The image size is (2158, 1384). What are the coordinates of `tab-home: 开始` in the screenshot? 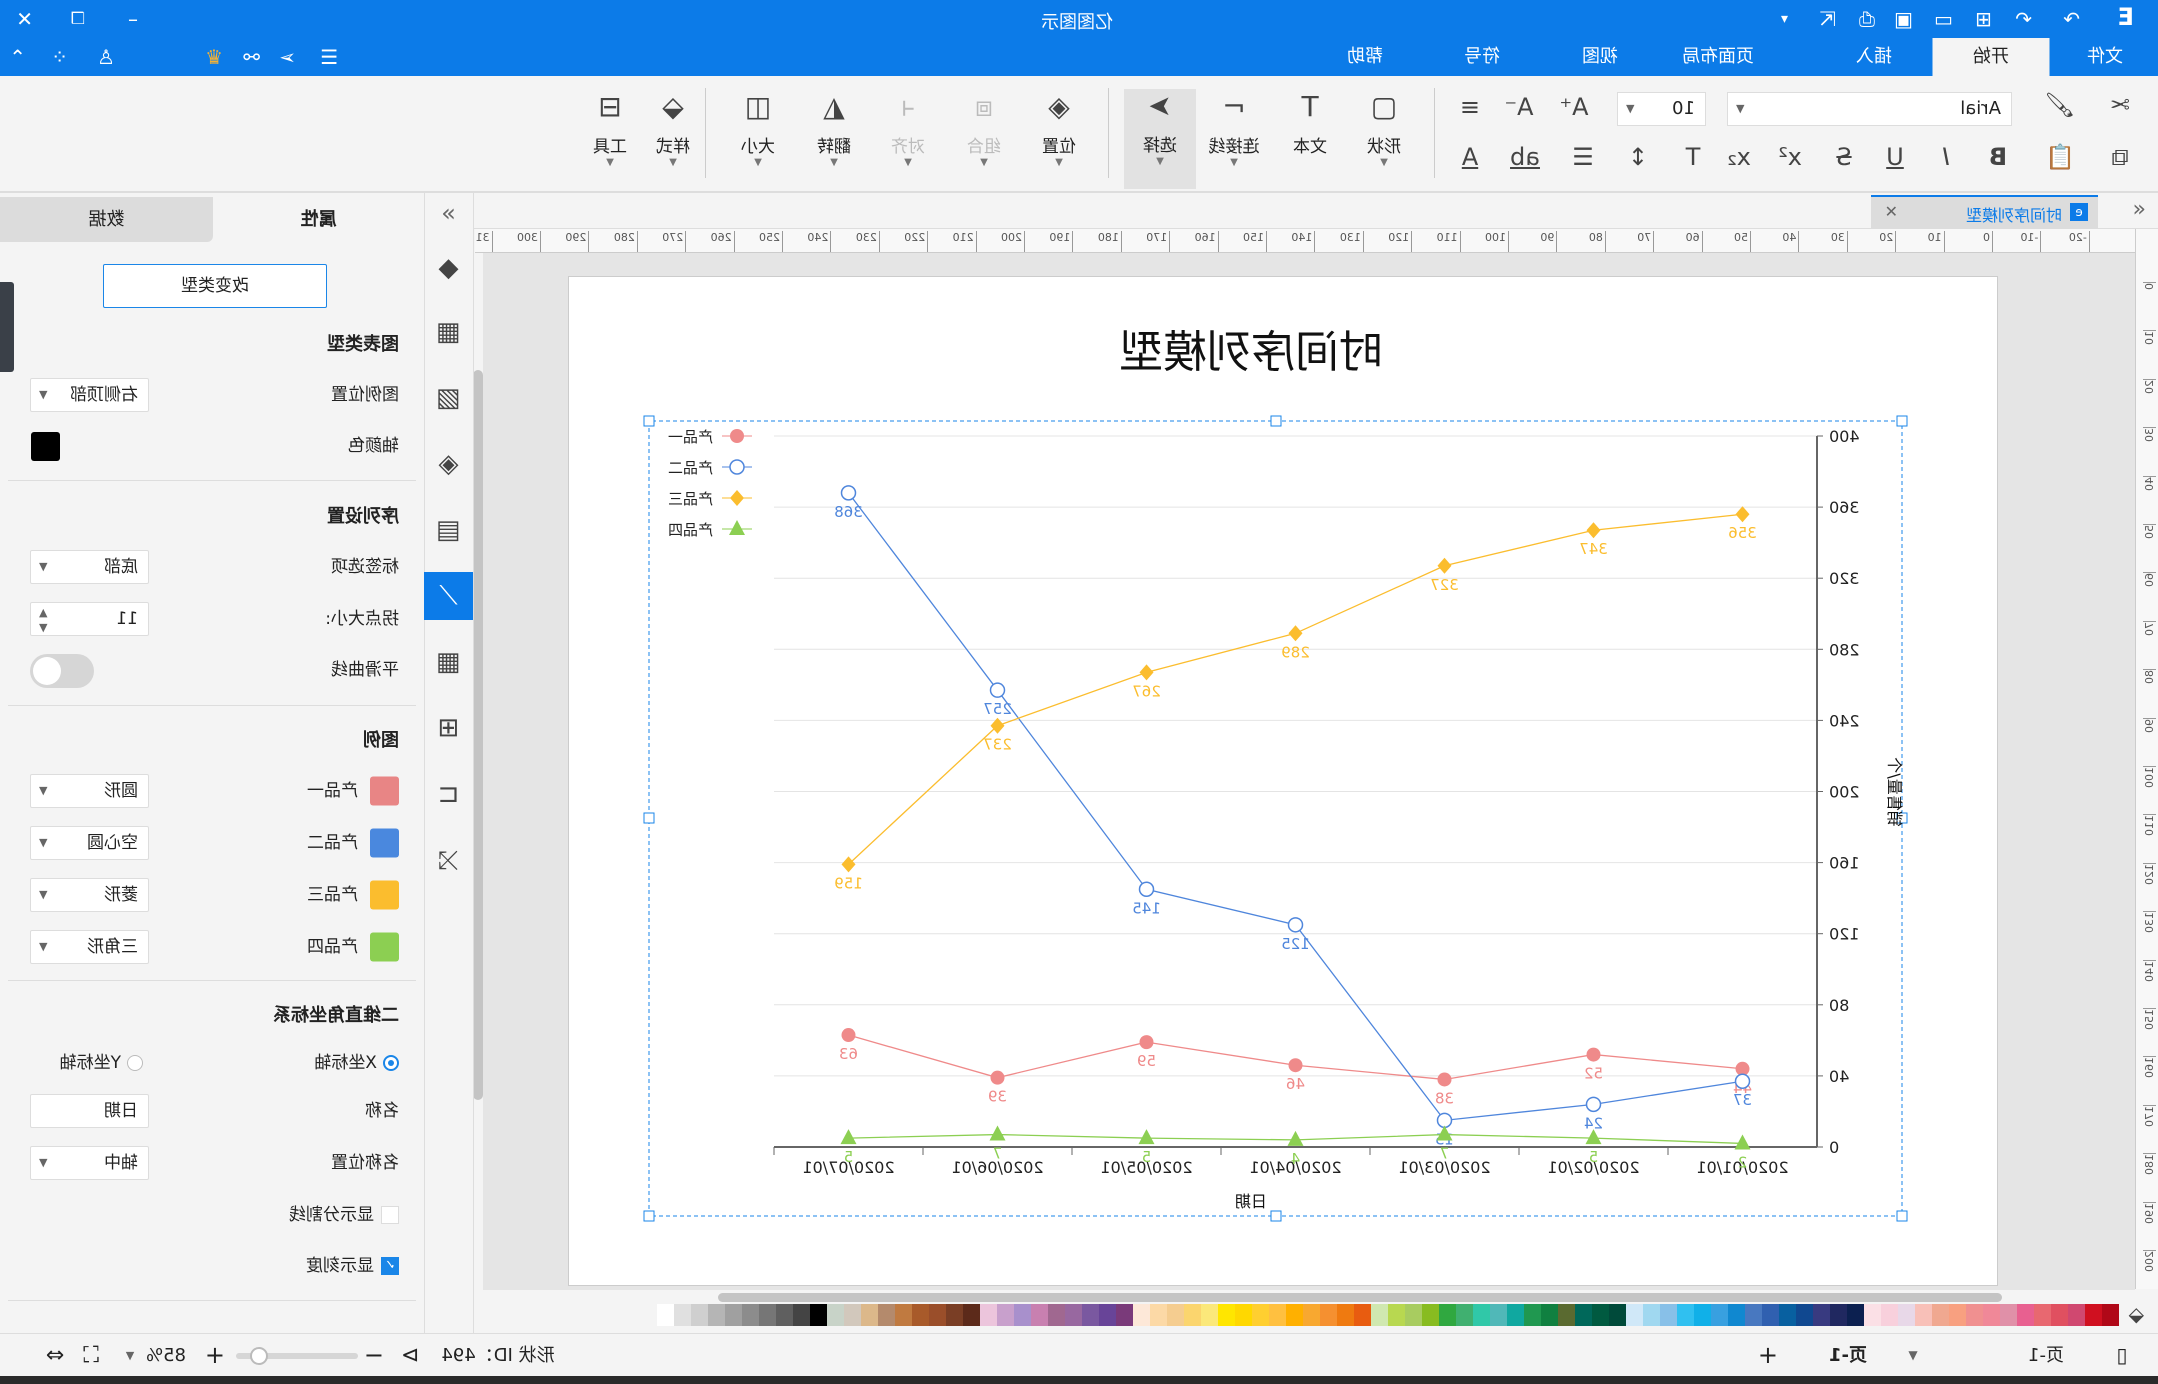 It's located at (1991, 57).